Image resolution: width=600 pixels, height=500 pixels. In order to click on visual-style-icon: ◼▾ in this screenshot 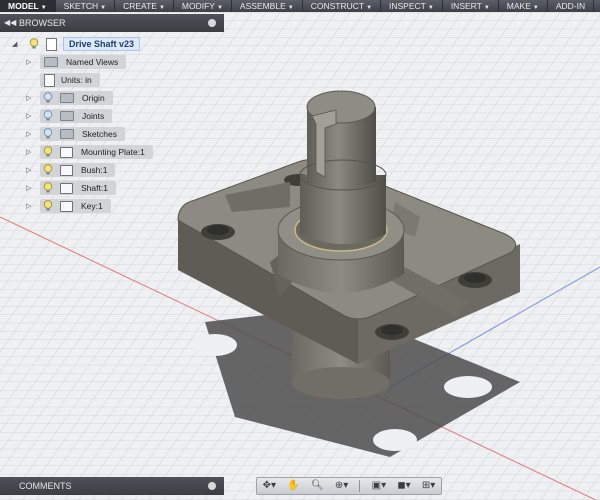, I will do `click(403, 486)`.